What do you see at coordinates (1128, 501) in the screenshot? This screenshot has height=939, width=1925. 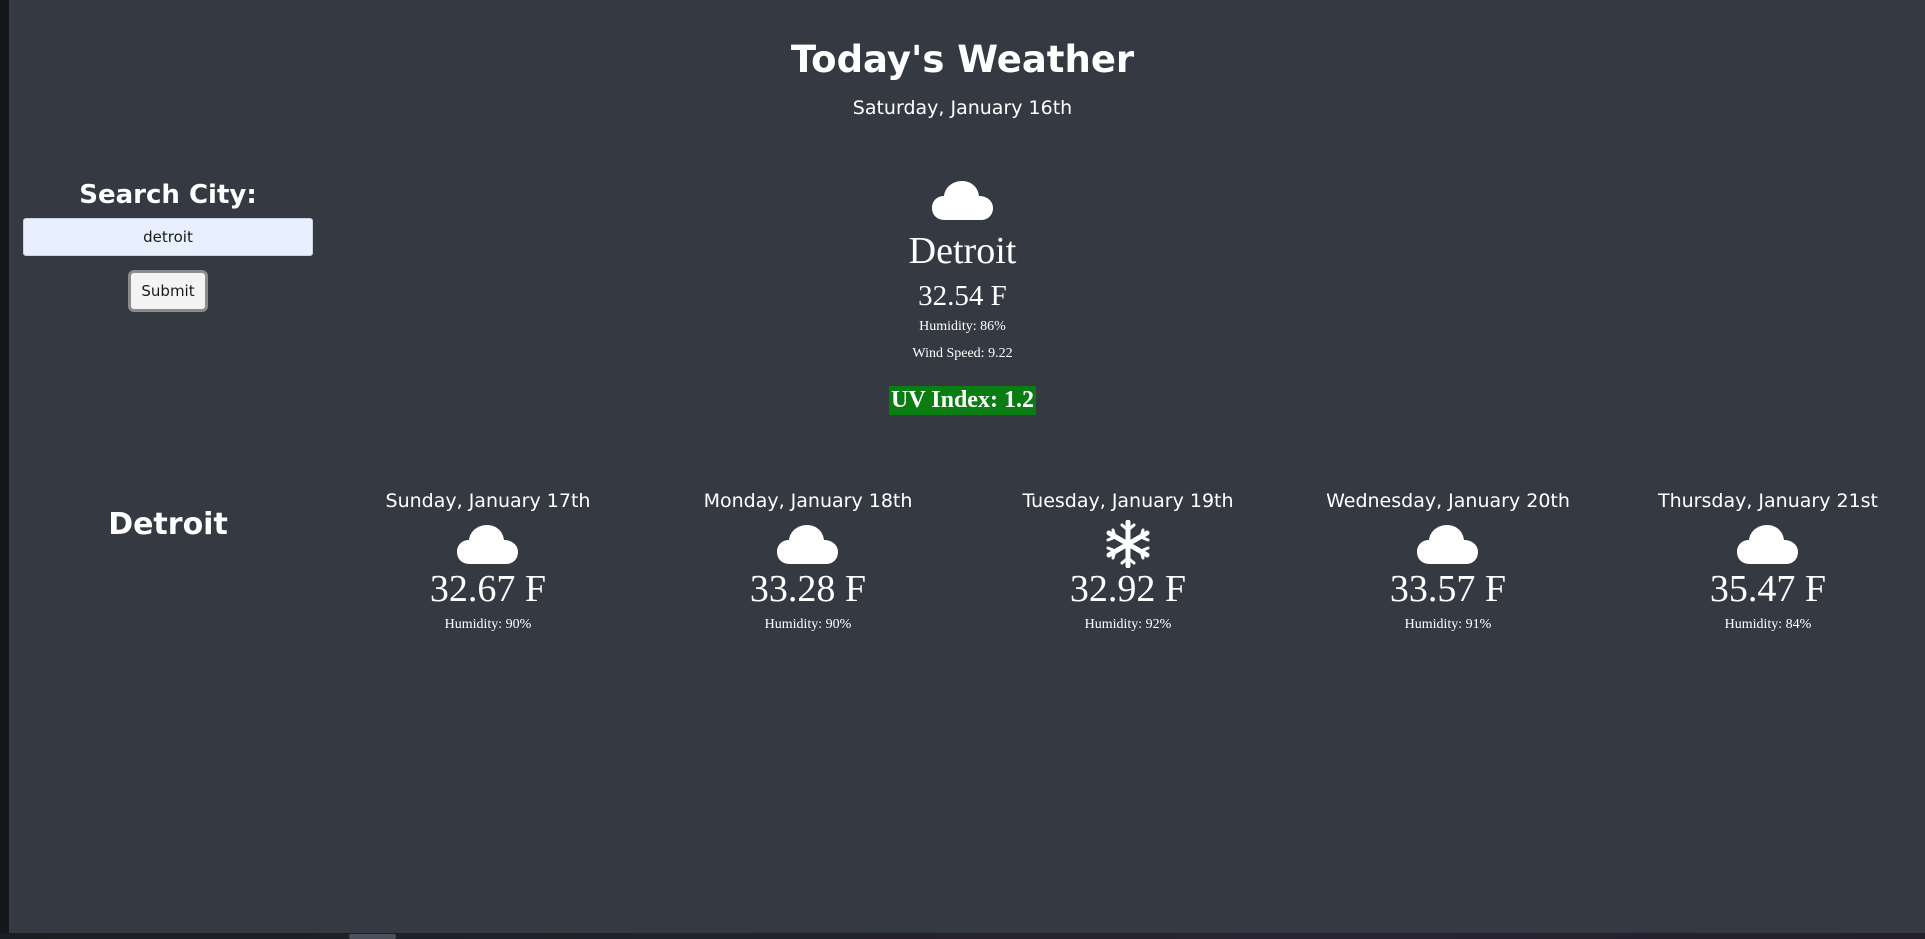 I see `forecast-date: Tuesday, January 19th` at bounding box center [1128, 501].